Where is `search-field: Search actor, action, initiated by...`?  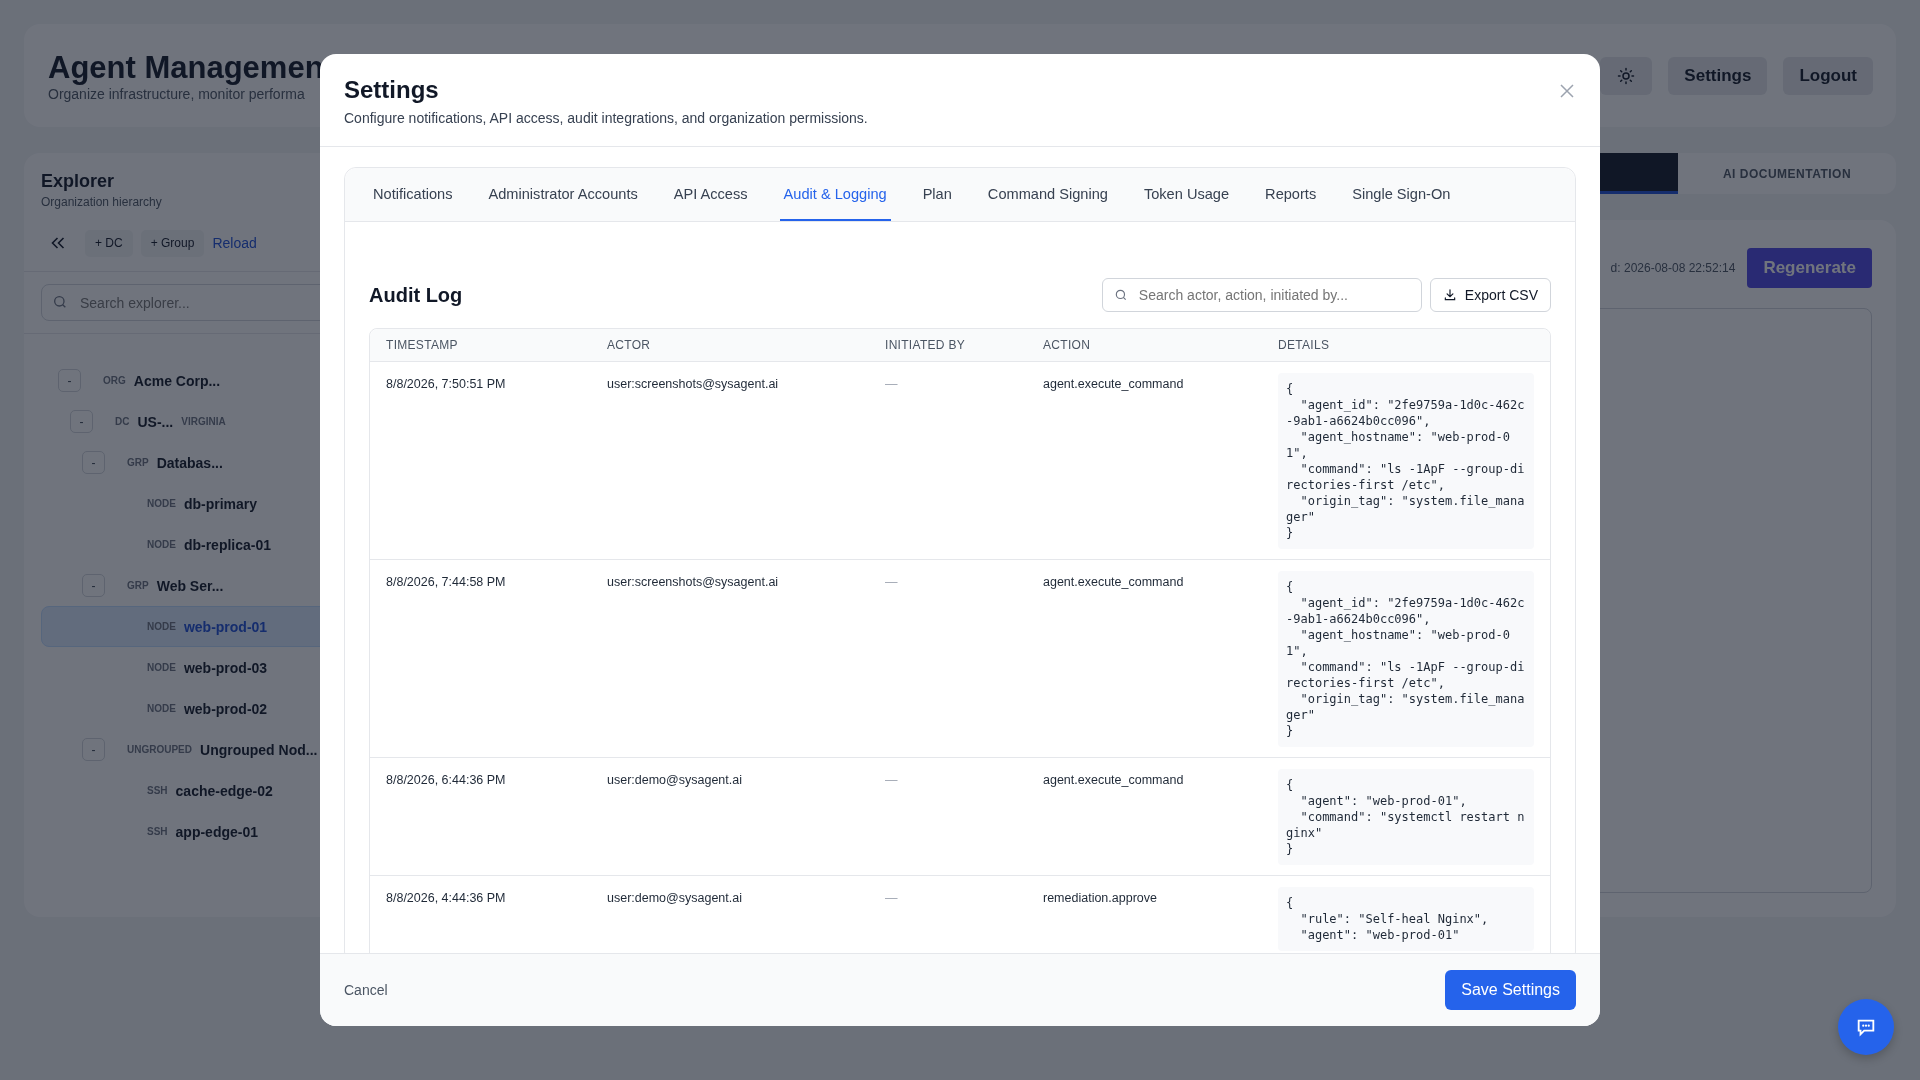
search-field: Search actor, action, initiated by... is located at coordinates (1261, 295).